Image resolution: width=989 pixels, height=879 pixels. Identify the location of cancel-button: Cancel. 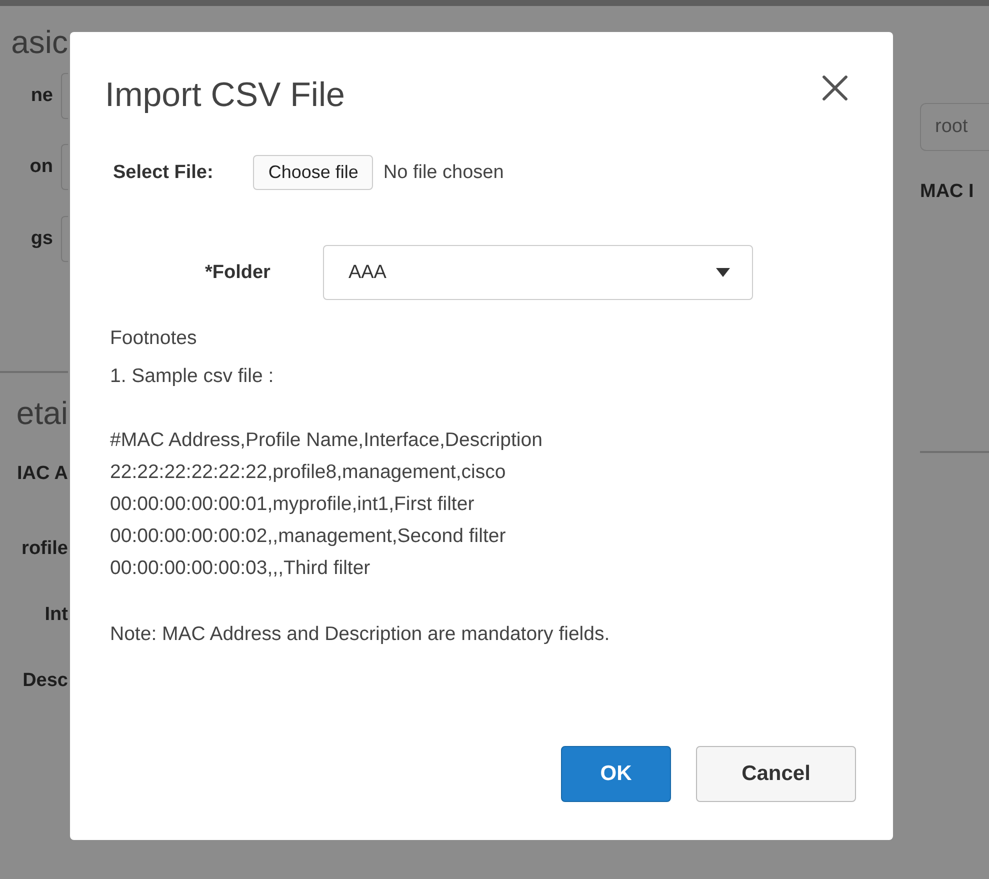
(776, 774).